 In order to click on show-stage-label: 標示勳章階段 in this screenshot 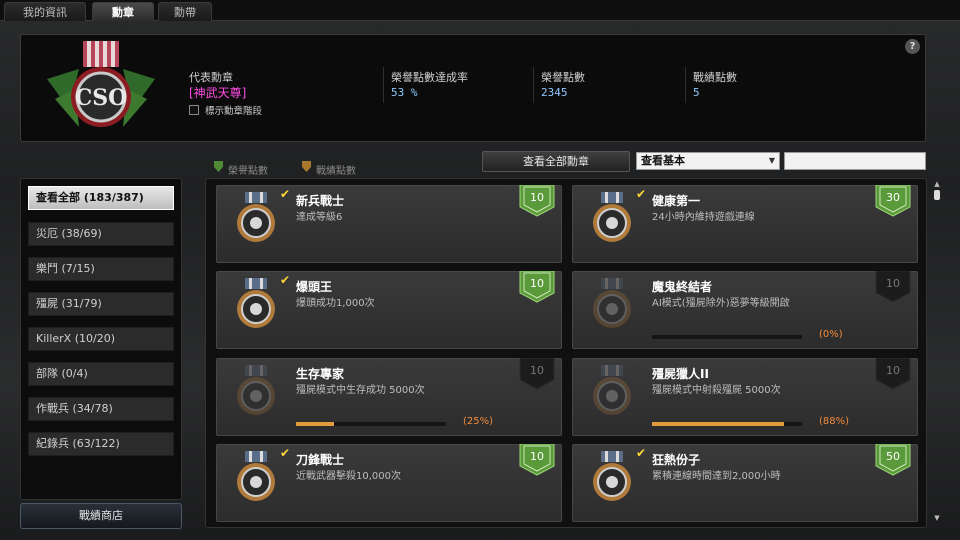, I will do `click(234, 111)`.